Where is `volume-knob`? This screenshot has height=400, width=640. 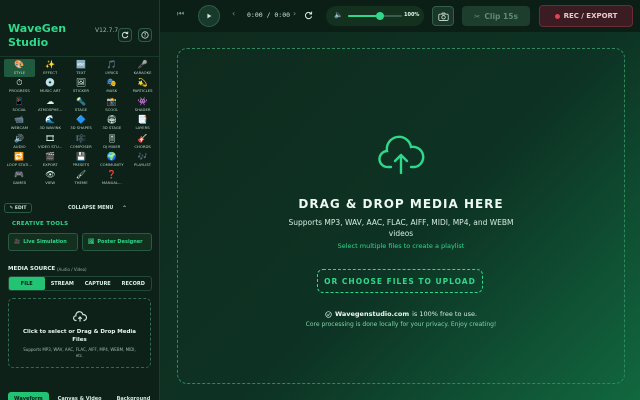
volume-knob is located at coordinates (380, 16).